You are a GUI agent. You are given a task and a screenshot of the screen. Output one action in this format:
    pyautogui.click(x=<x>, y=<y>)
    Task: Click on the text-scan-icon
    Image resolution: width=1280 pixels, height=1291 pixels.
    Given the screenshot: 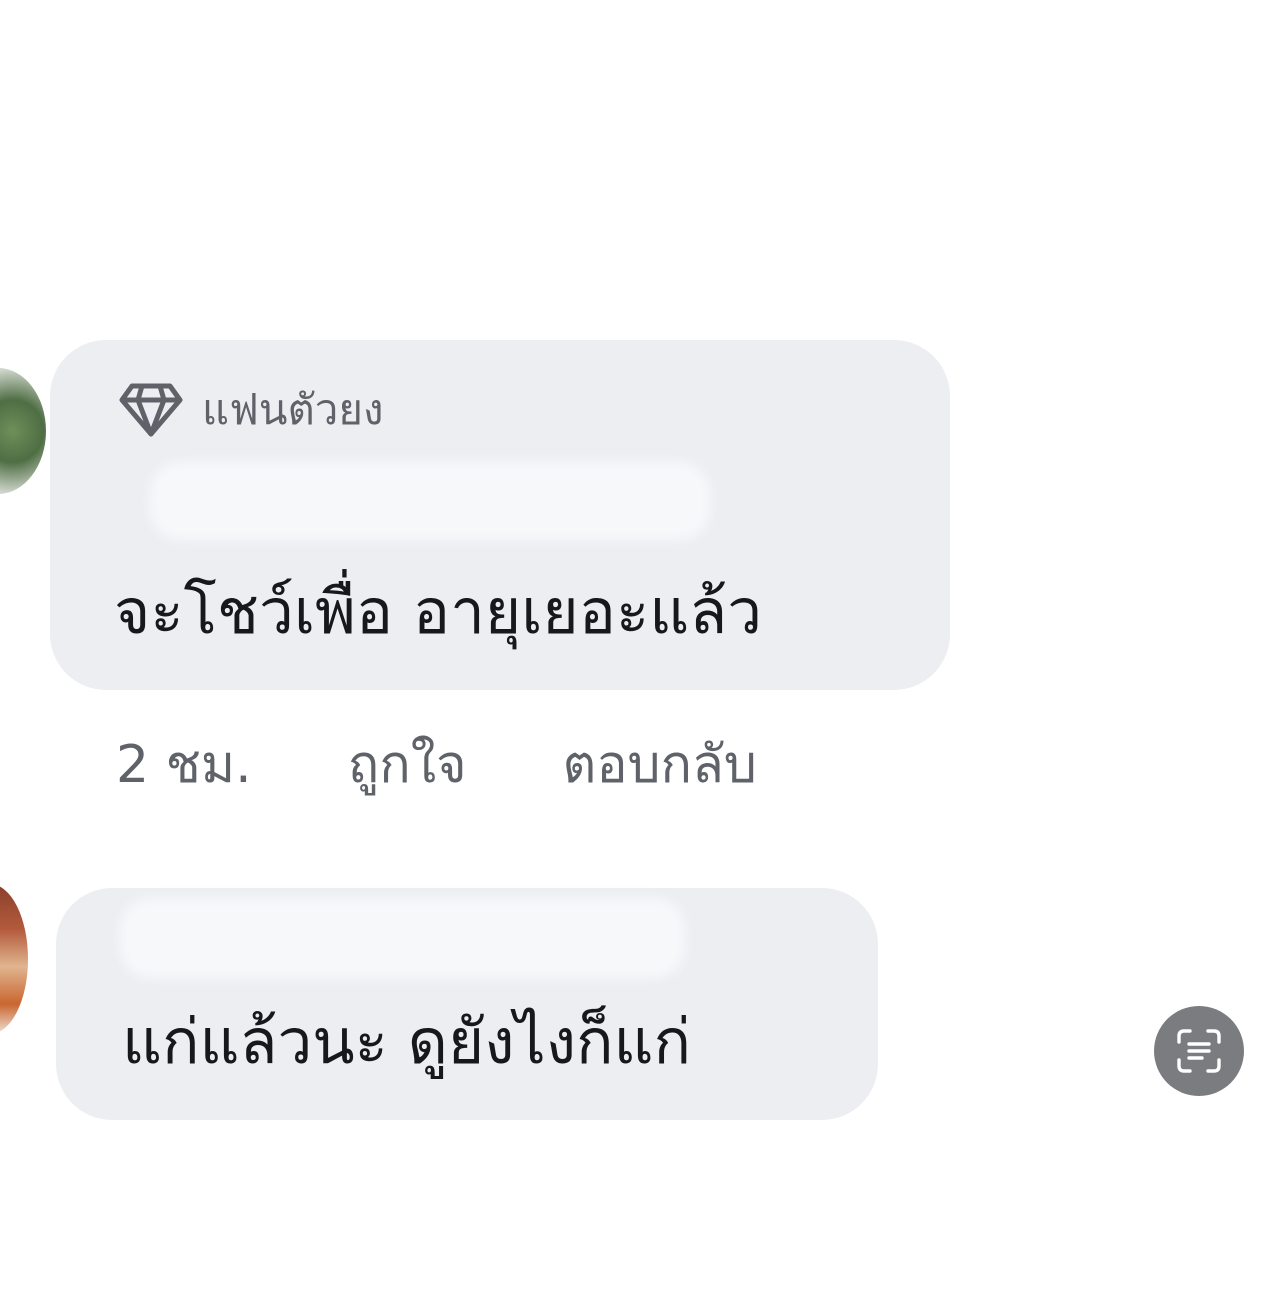 What is the action you would take?
    pyautogui.click(x=1199, y=1051)
    